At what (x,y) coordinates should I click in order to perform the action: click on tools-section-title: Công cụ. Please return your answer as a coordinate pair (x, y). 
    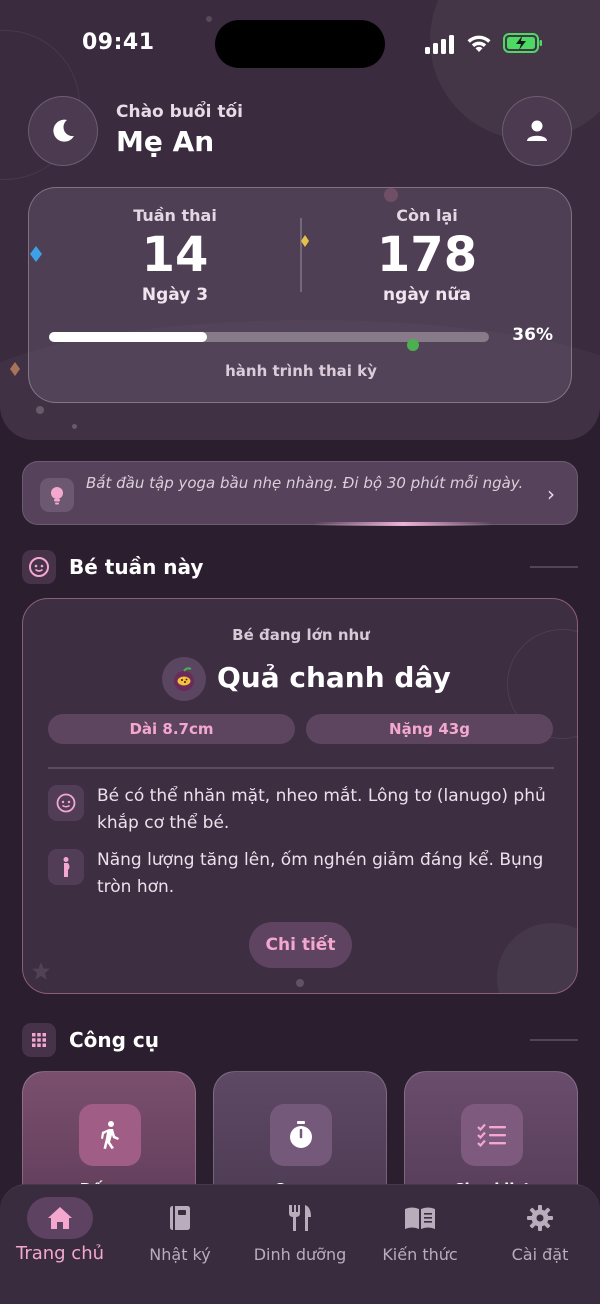
    Looking at the image, I should click on (114, 1040).